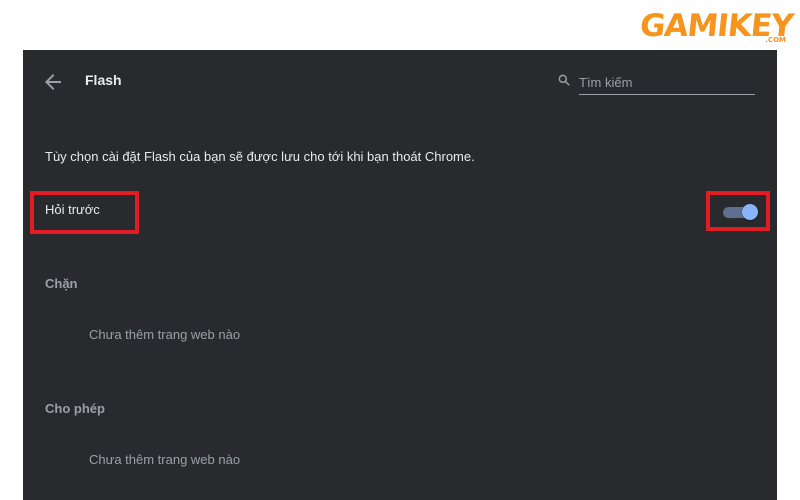 The height and width of the screenshot is (500, 800). What do you see at coordinates (667, 82) in the screenshot?
I see `search-input` at bounding box center [667, 82].